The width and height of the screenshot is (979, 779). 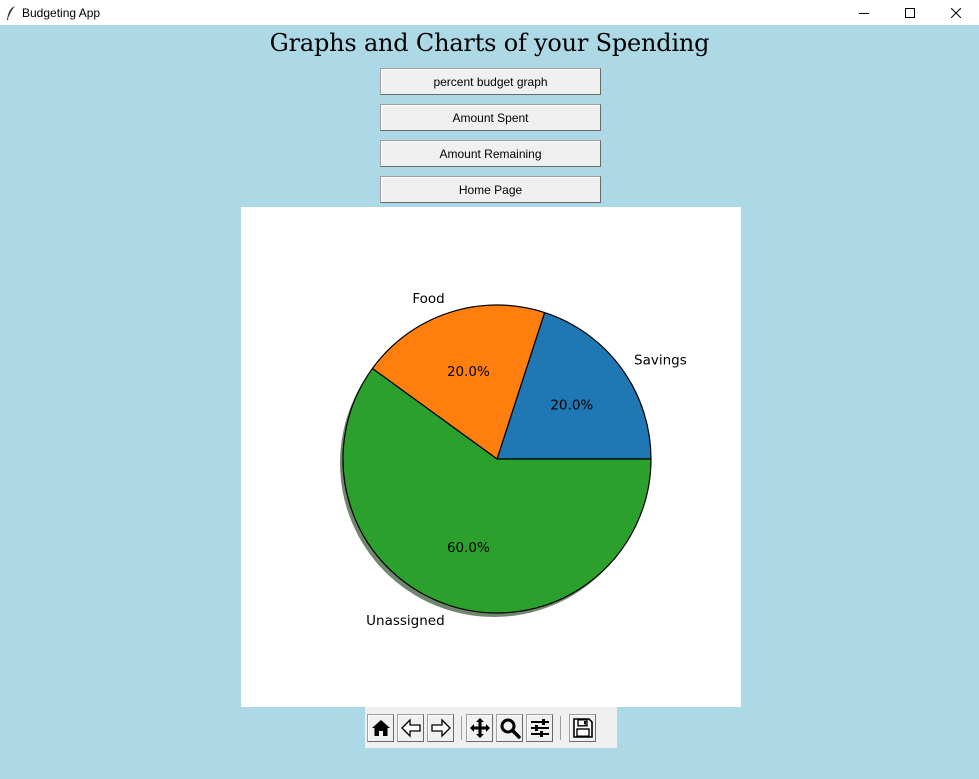 I want to click on pie-category-label: Savings, so click(x=660, y=360).